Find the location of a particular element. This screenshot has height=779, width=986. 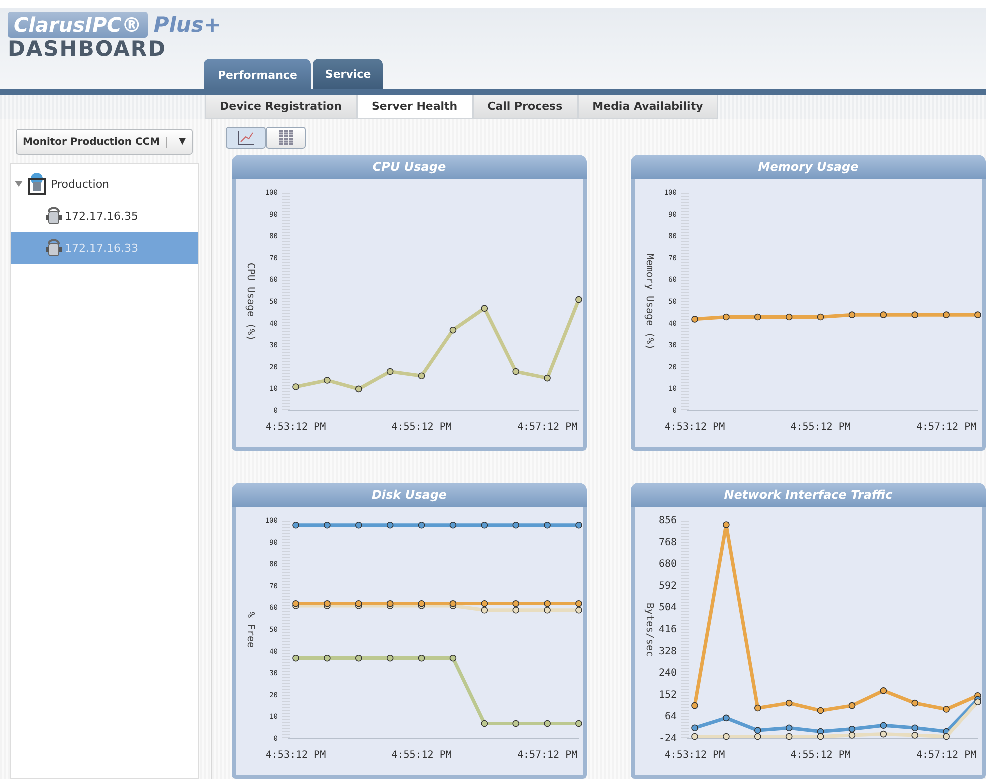

expand-arrow-icon is located at coordinates (19, 184).